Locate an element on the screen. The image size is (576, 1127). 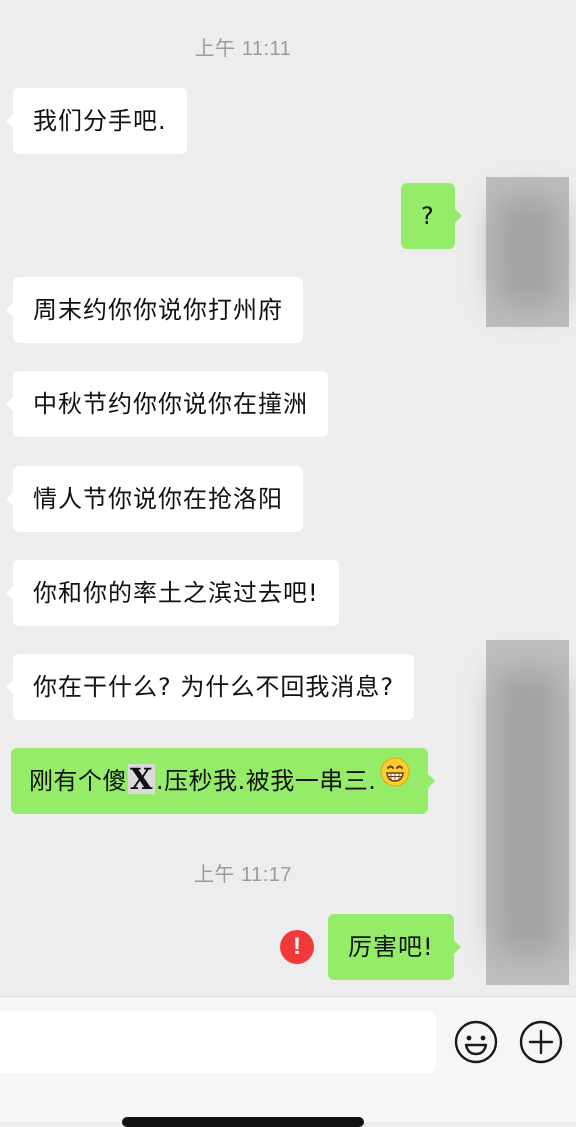
outgoing-message: 刚有个傻 X .压秒我.被我一串三. is located at coordinates (223, 780).